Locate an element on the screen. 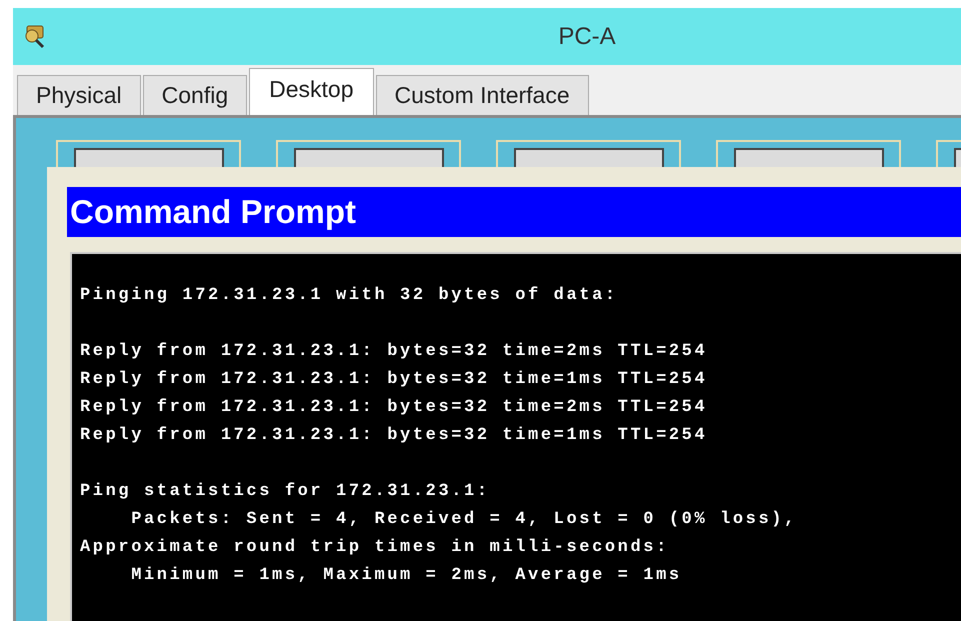  command-prompt-title: Command Prompt is located at coordinates (213, 212).